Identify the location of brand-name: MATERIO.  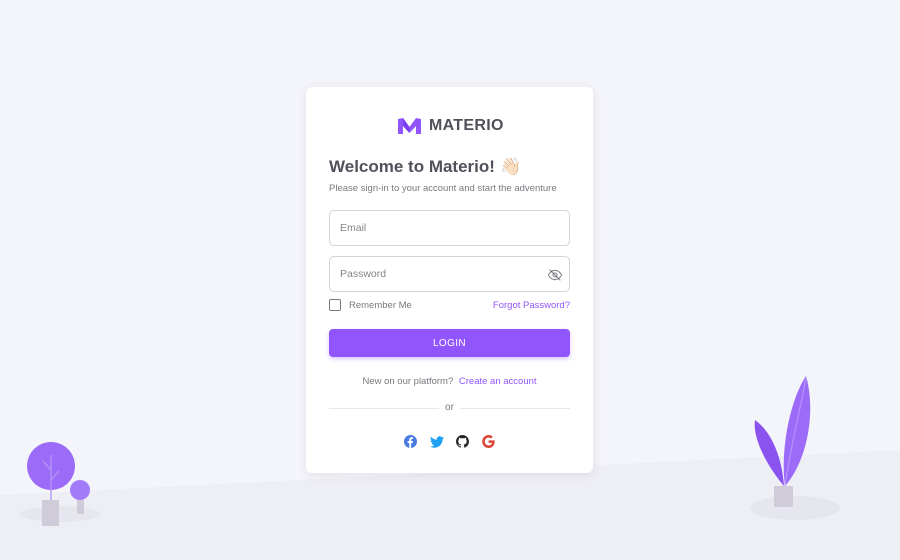
(466, 125).